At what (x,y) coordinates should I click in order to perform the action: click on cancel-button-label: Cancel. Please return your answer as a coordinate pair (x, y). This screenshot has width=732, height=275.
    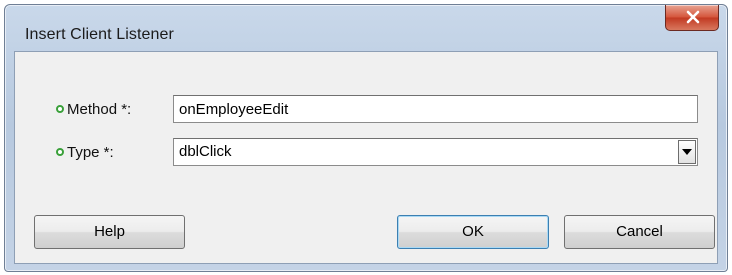
    Looking at the image, I should click on (639, 231).